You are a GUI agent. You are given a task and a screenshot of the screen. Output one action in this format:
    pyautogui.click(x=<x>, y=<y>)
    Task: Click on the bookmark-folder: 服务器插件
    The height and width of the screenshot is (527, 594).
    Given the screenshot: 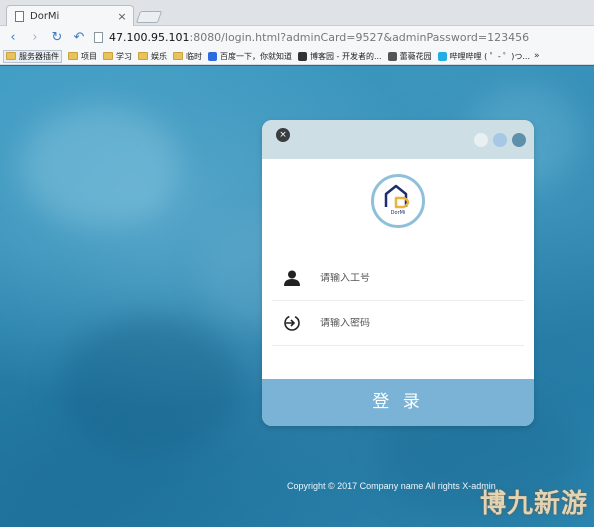 What is the action you would take?
    pyautogui.click(x=32, y=56)
    